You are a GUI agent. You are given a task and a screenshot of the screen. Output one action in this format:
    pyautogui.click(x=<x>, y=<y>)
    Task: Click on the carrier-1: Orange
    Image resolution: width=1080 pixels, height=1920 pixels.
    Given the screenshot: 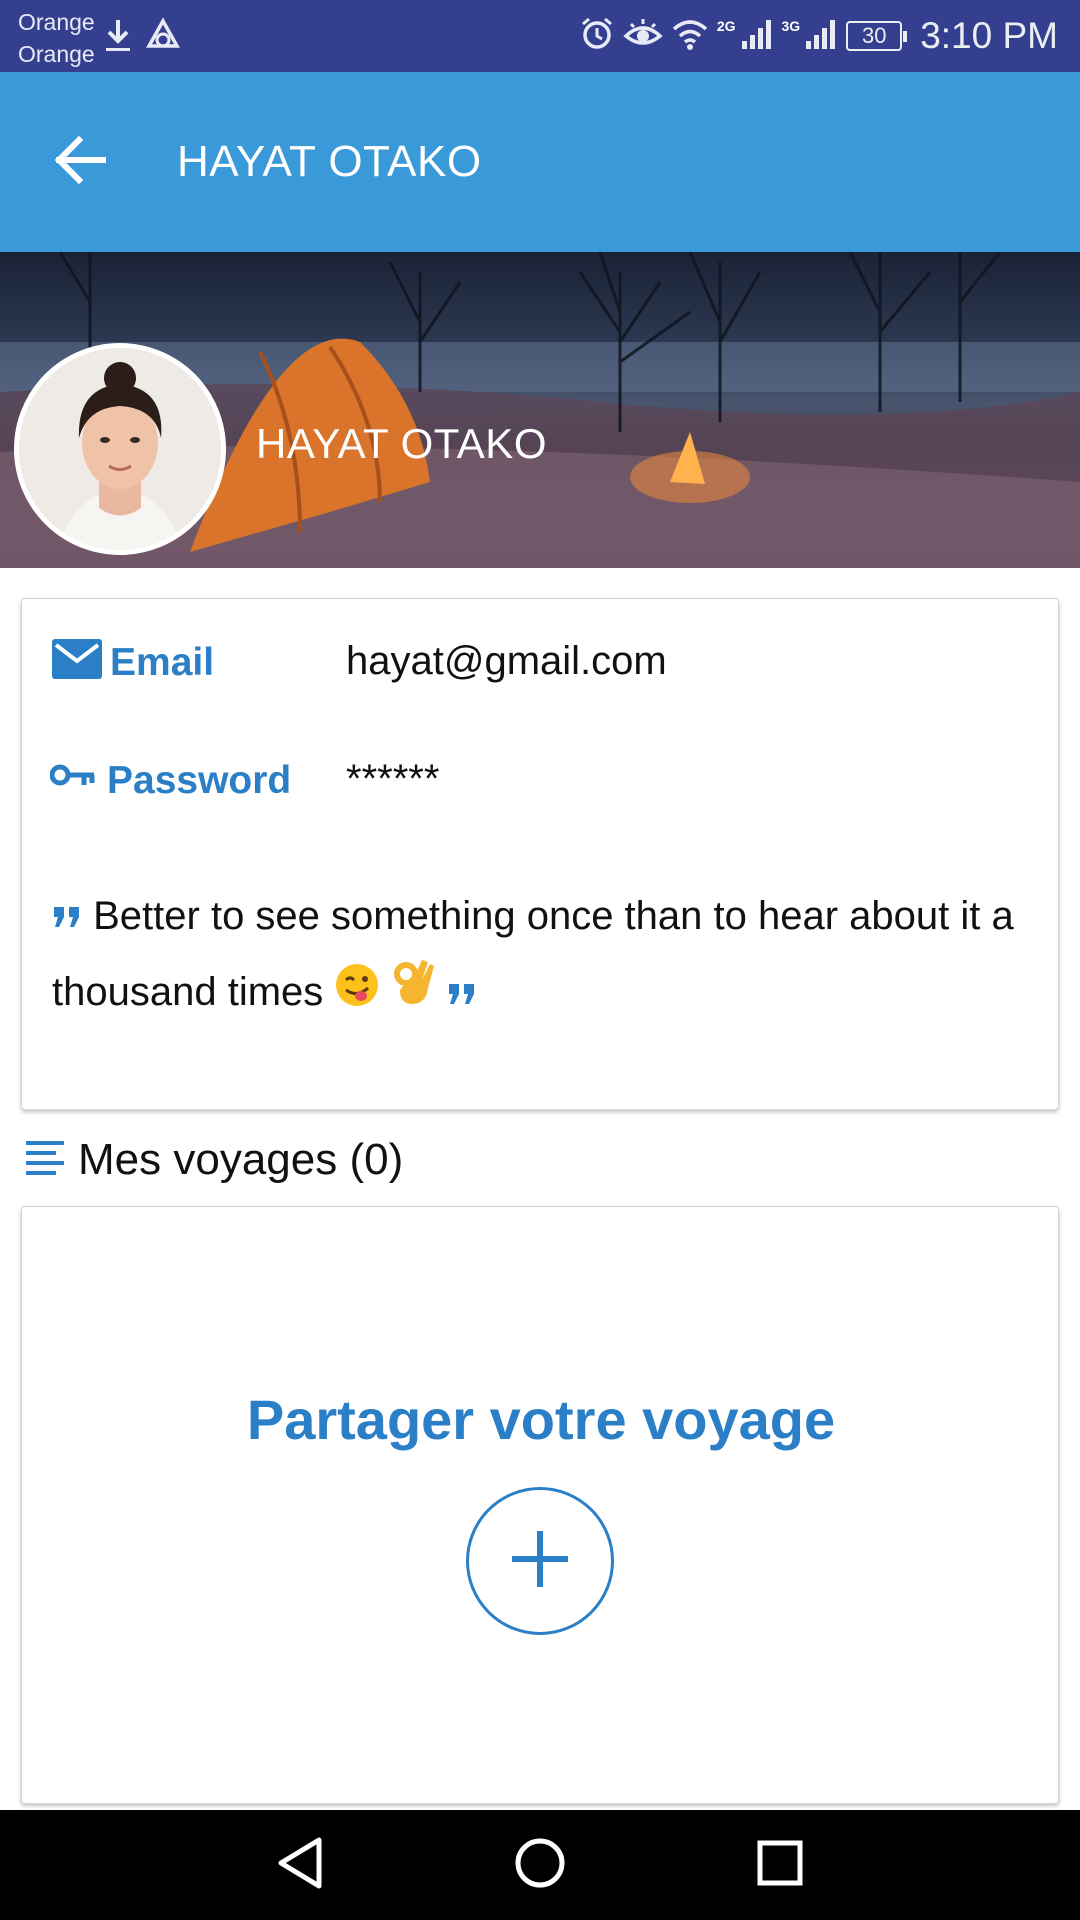 What is the action you would take?
    pyautogui.click(x=56, y=22)
    